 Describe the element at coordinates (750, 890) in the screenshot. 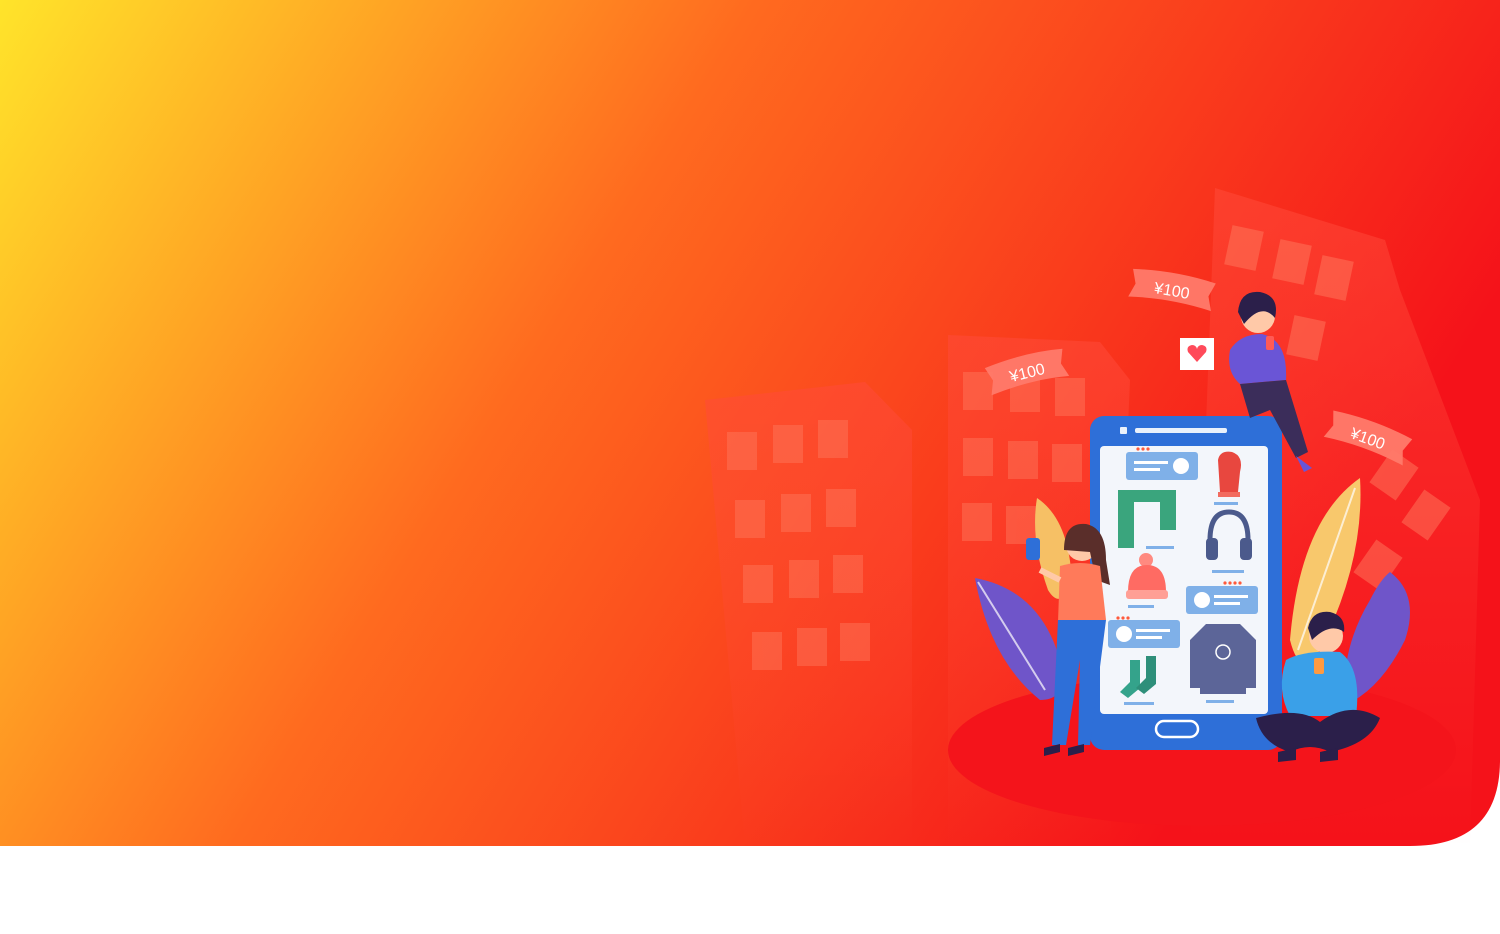

I see `footer-band` at that location.